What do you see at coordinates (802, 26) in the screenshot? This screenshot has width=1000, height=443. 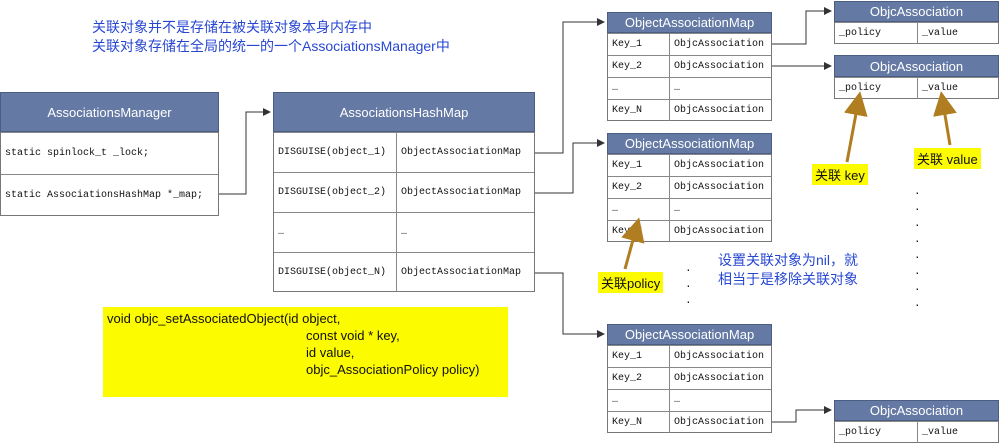 I see `link-key1-to-assoc1` at bounding box center [802, 26].